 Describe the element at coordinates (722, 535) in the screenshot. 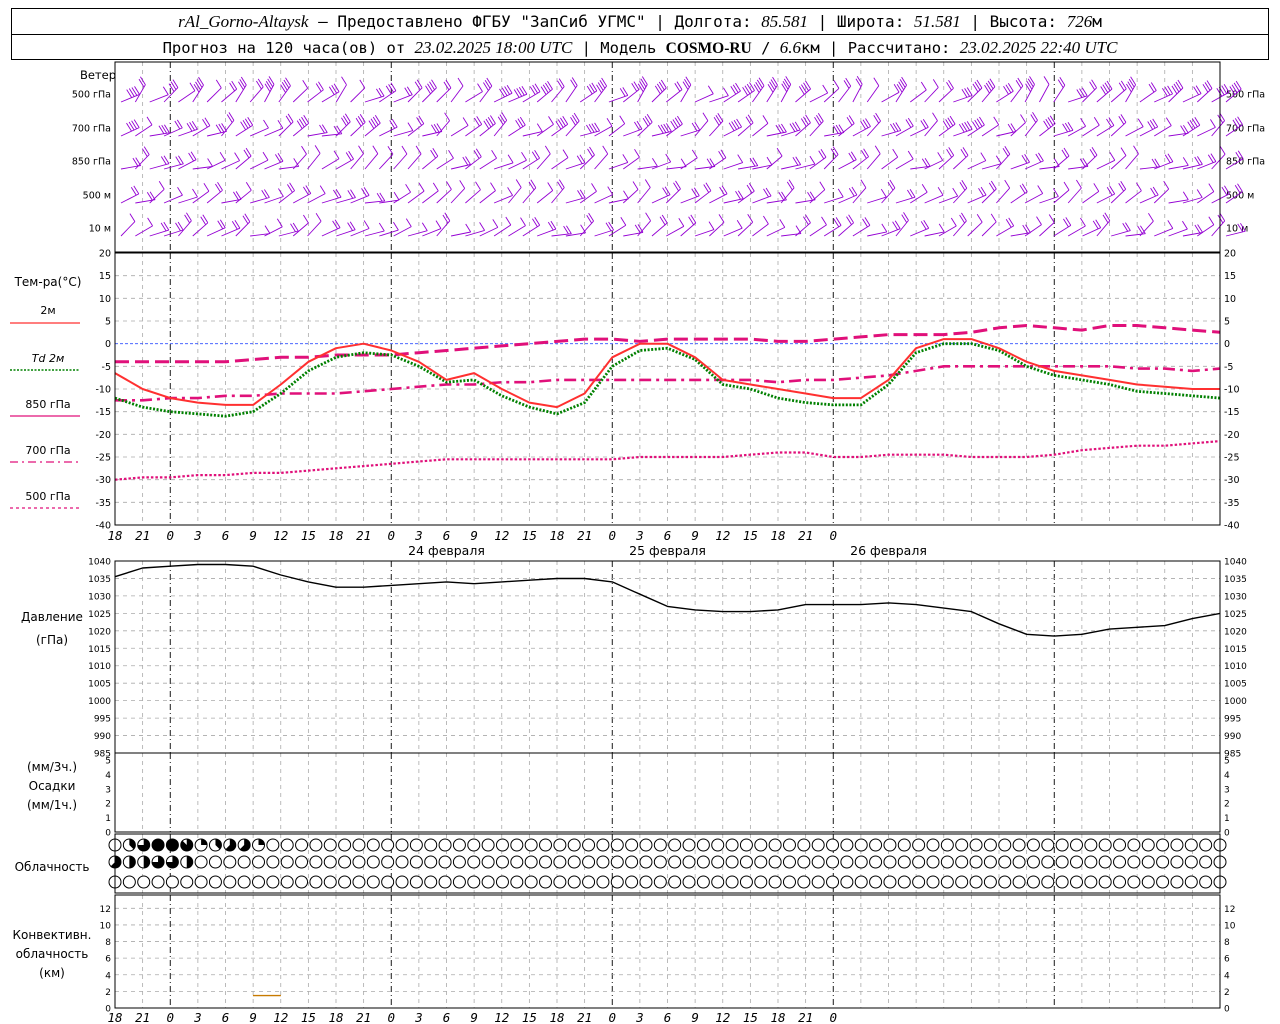

I see `time-tick-label: 12` at that location.